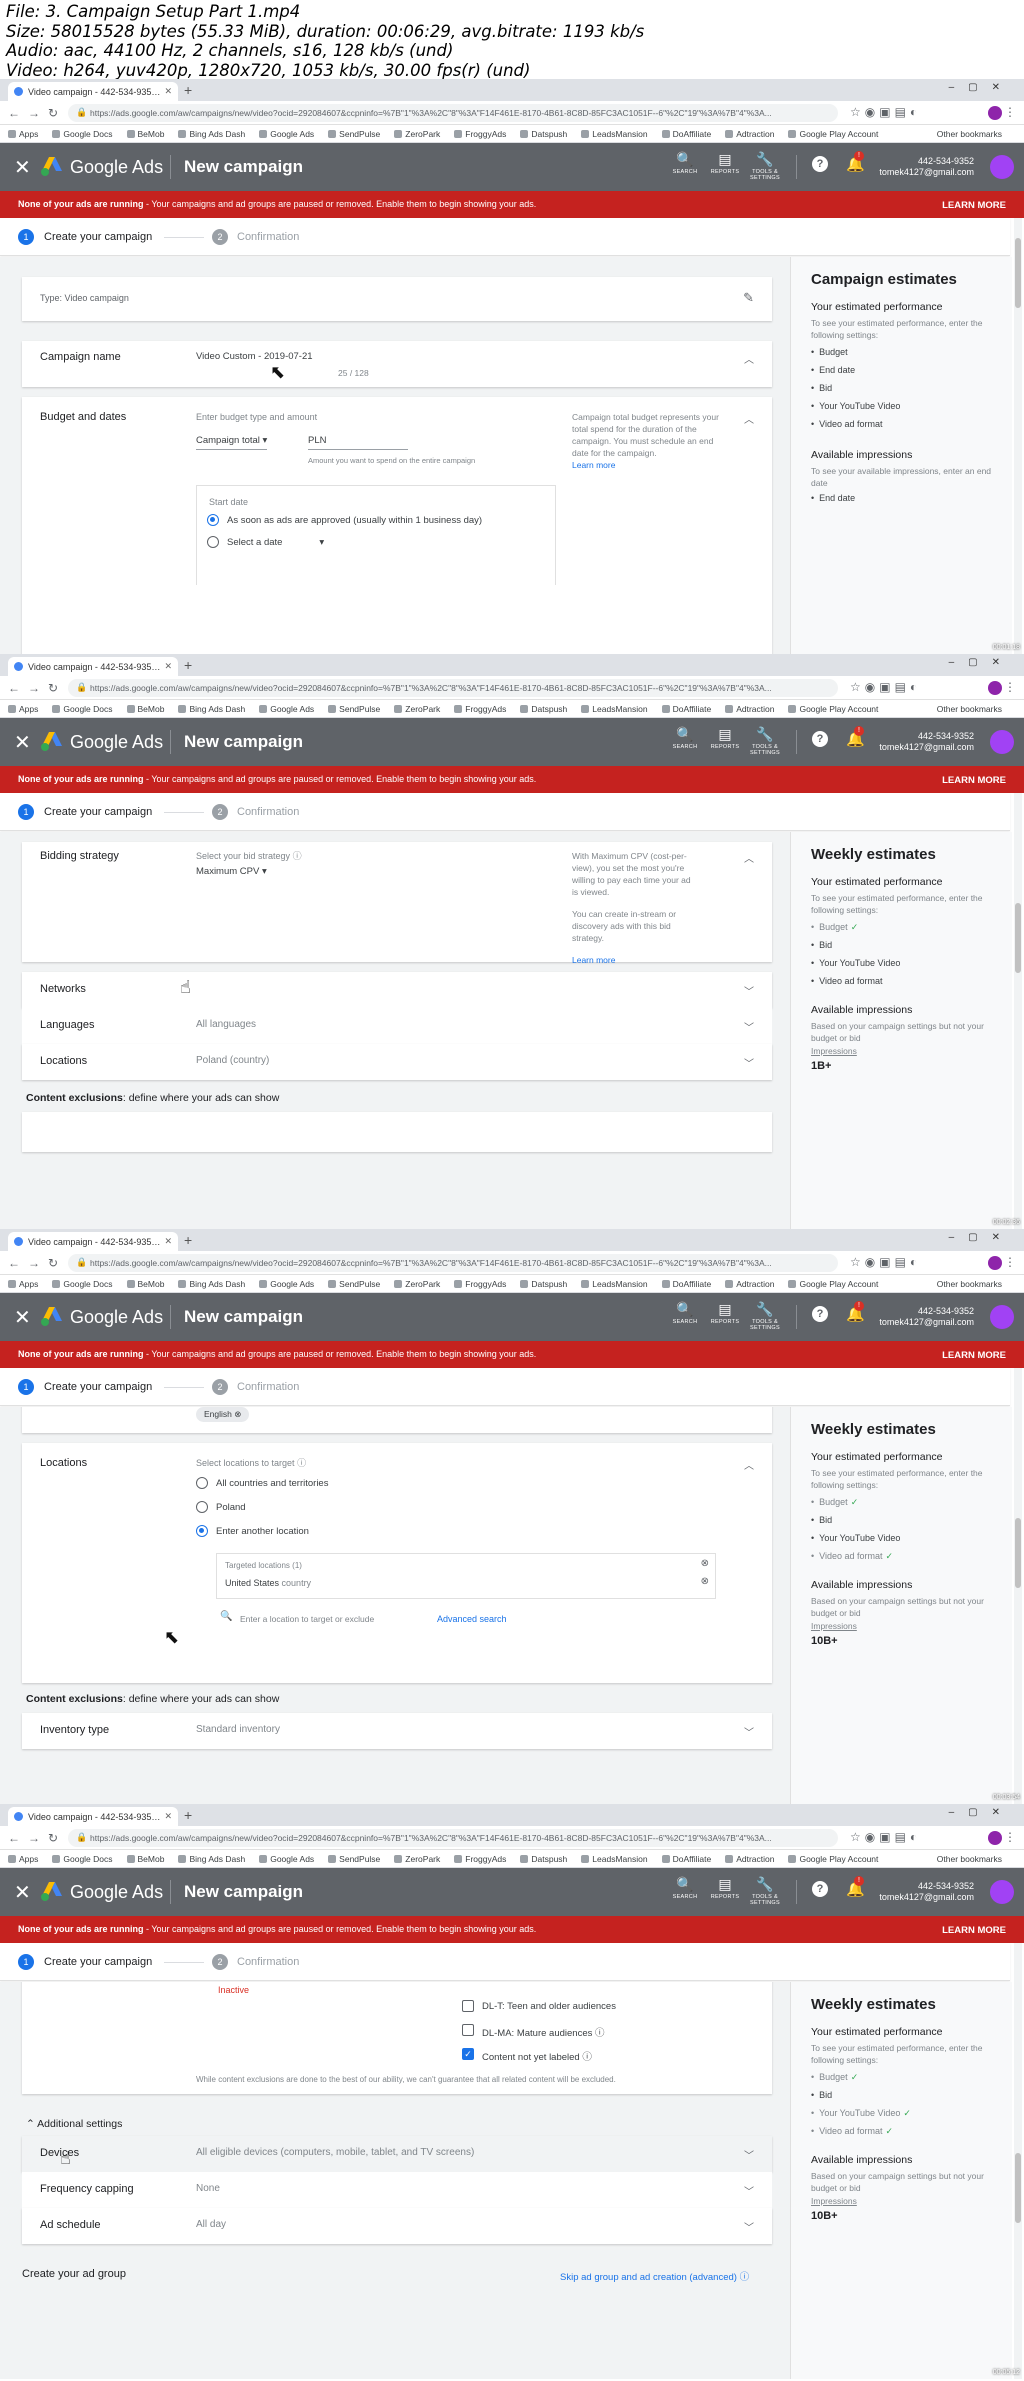  I want to click on reports-button: ▤ REPORTS, so click(725, 1888).